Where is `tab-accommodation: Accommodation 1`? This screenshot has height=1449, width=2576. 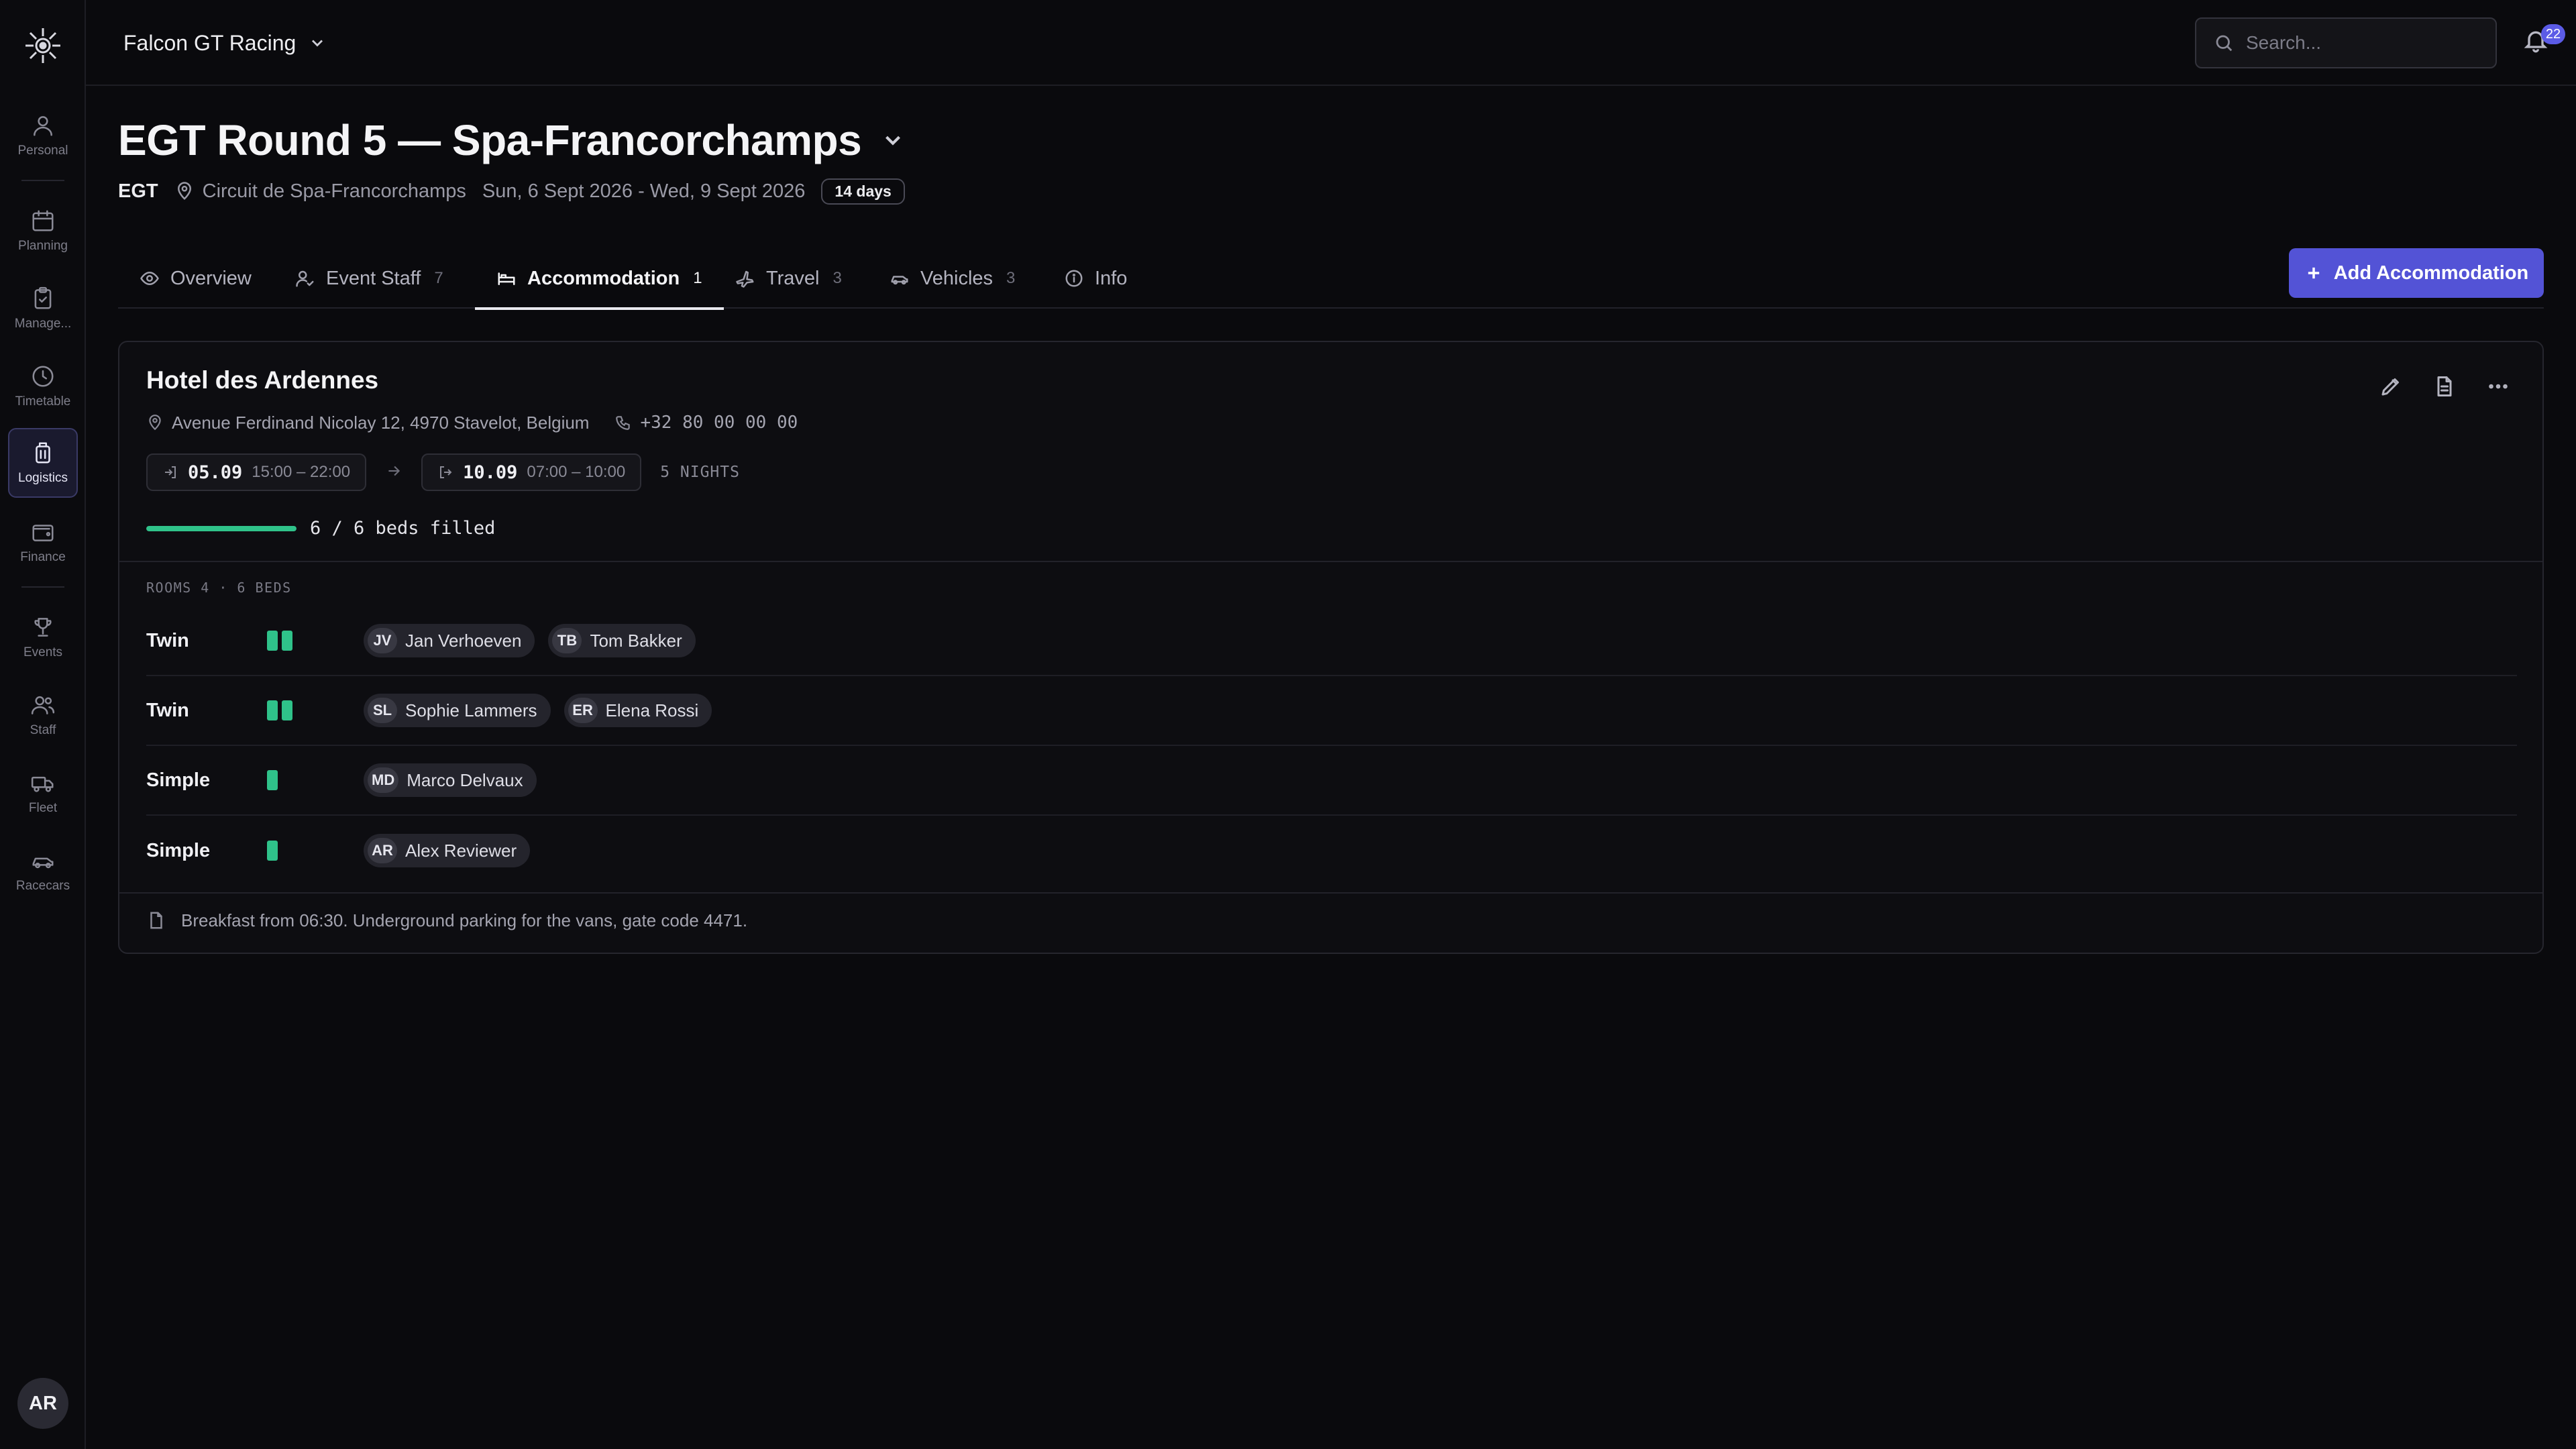 tab-accommodation: Accommodation 1 is located at coordinates (599, 279).